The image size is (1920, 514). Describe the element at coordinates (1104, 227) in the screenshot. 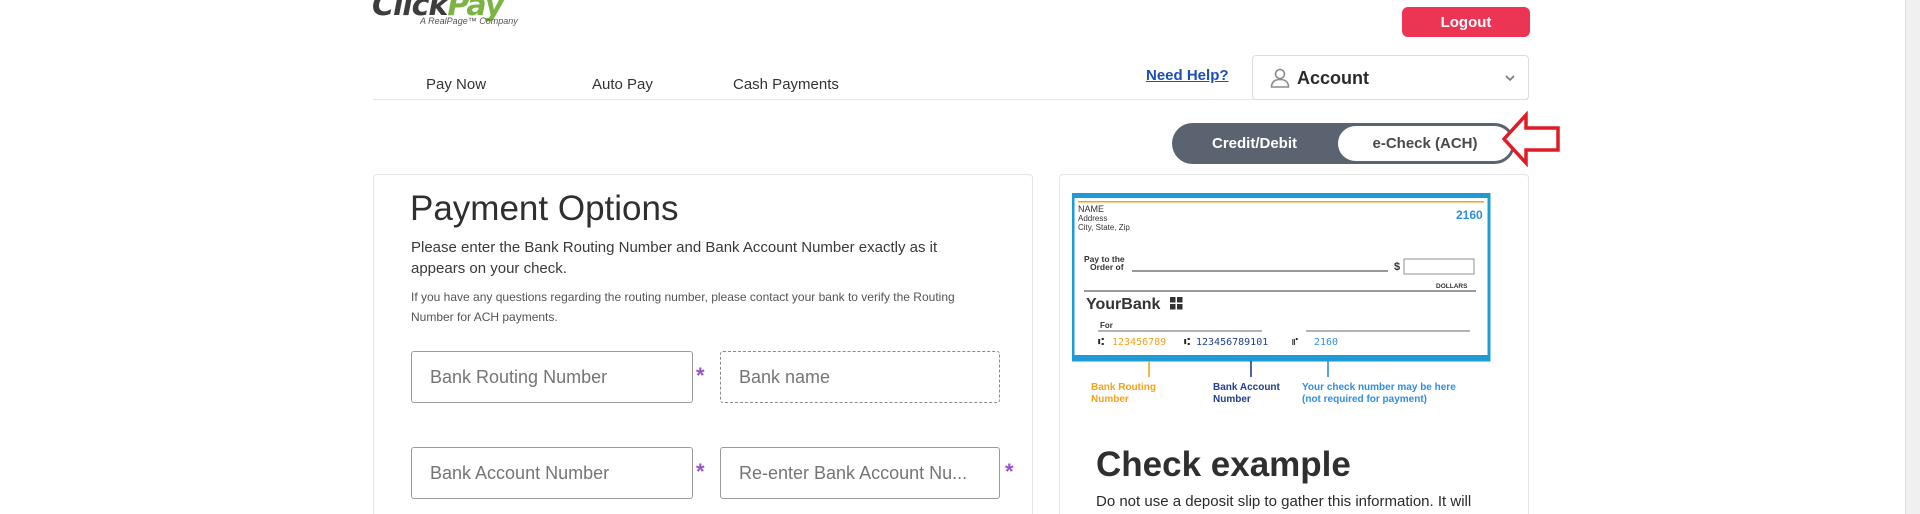

I see `check-city: City, State, Zip` at that location.